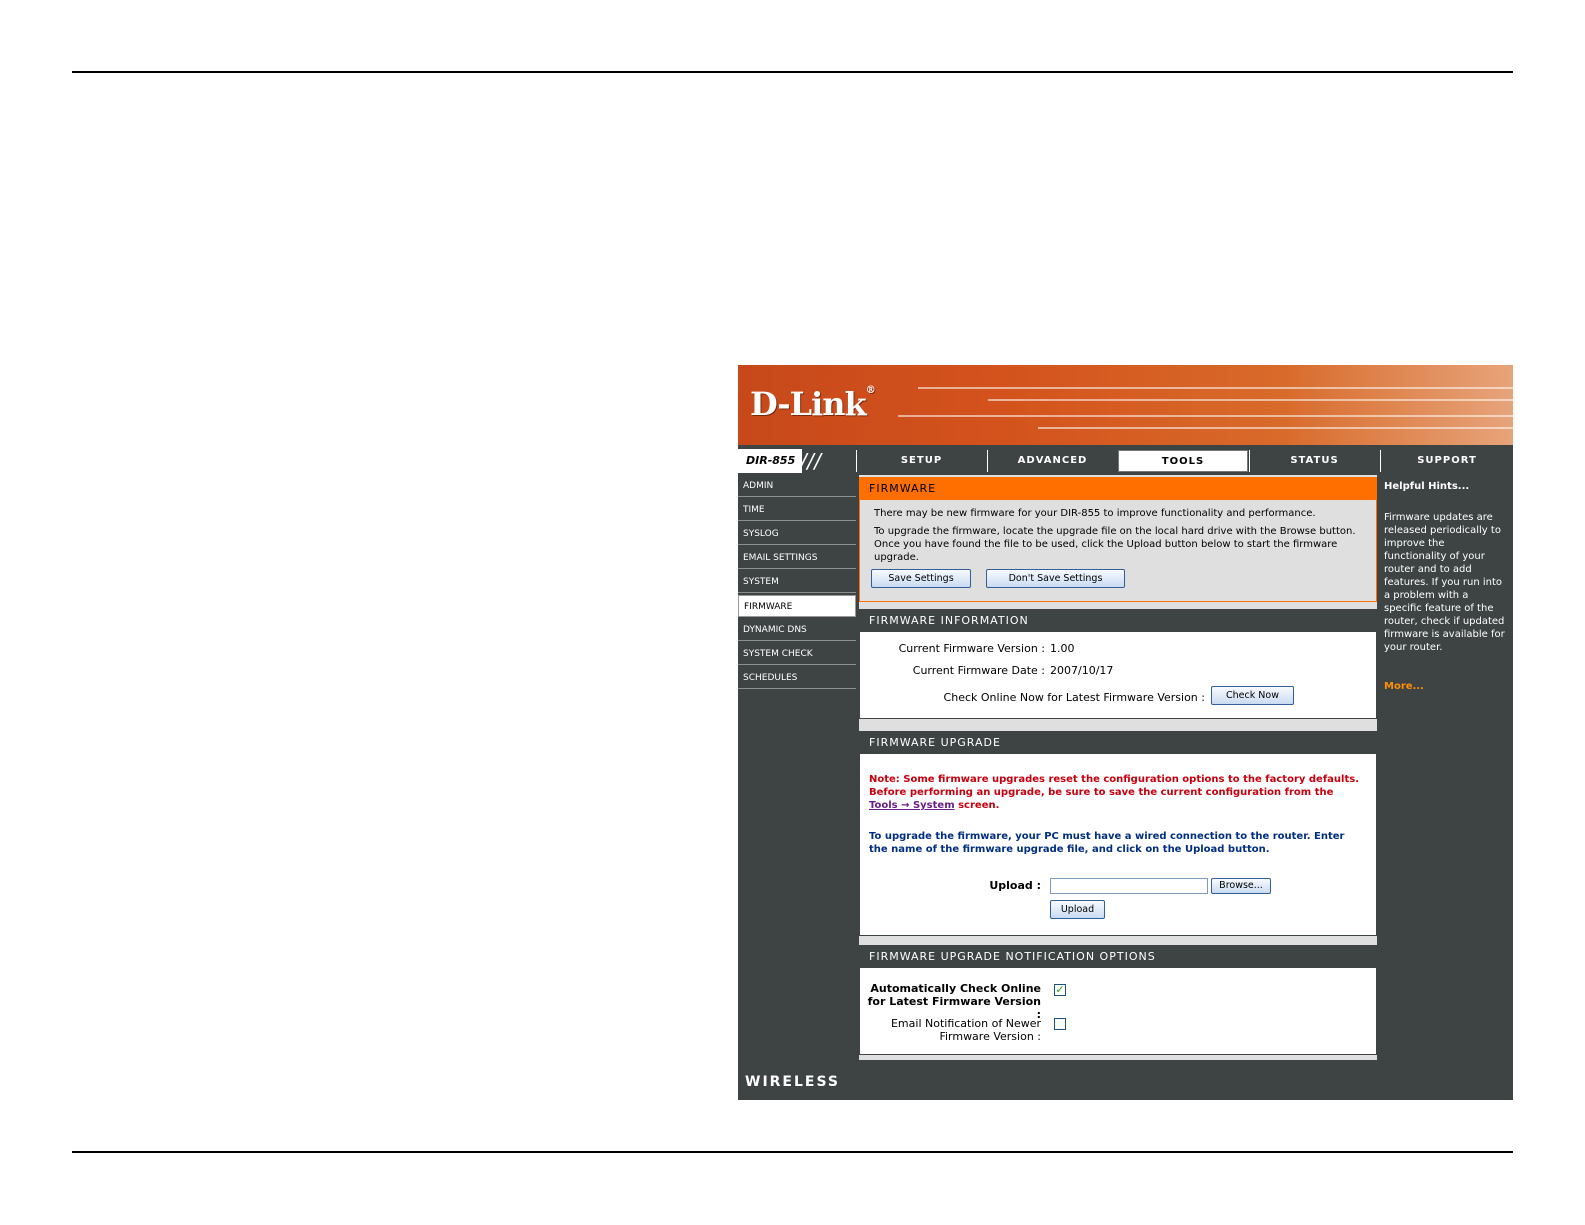 The image size is (1585, 1225). What do you see at coordinates (1015, 885) in the screenshot?
I see `upload-label: Upload :` at bounding box center [1015, 885].